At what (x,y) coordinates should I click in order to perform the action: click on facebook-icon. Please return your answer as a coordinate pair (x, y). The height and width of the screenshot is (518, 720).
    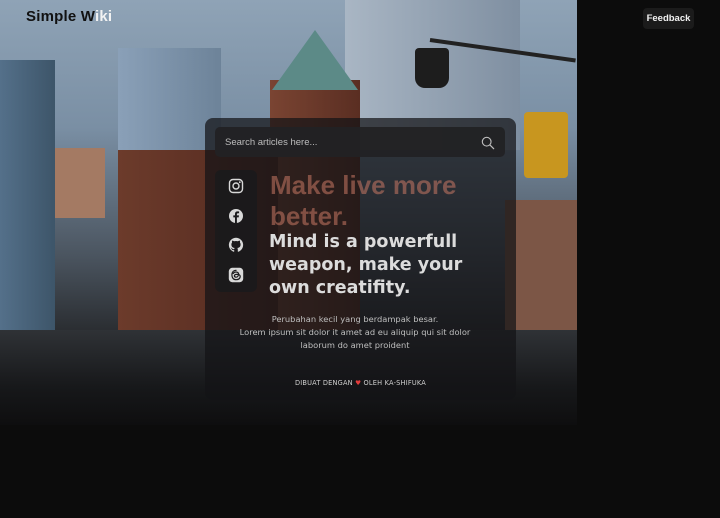
    Looking at the image, I should click on (236, 216).